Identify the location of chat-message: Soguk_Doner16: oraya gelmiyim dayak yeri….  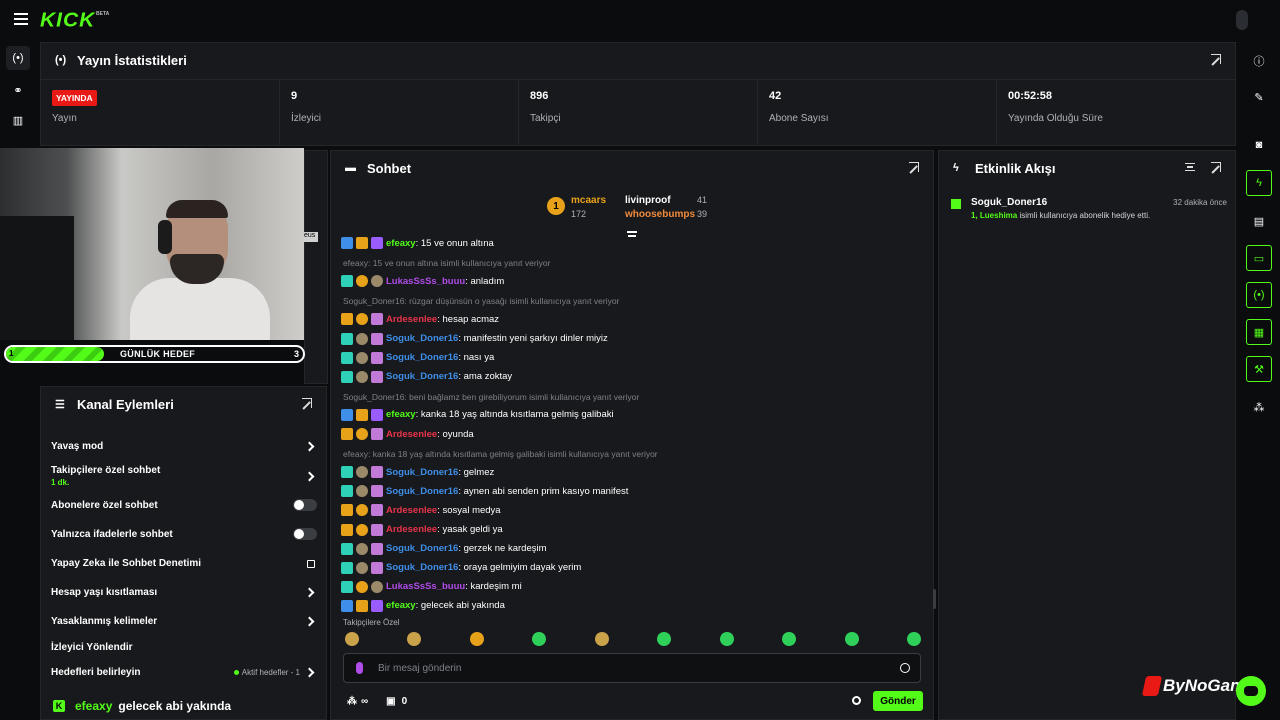
(461, 567).